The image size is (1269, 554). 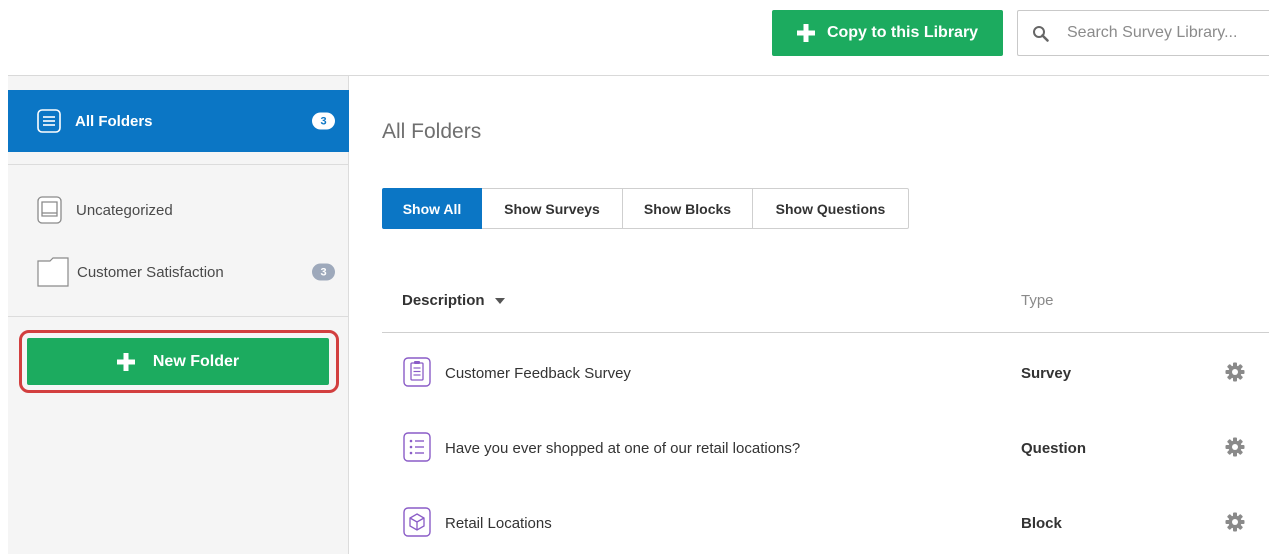 I want to click on table-row: Retail Locations Block, so click(x=825, y=523).